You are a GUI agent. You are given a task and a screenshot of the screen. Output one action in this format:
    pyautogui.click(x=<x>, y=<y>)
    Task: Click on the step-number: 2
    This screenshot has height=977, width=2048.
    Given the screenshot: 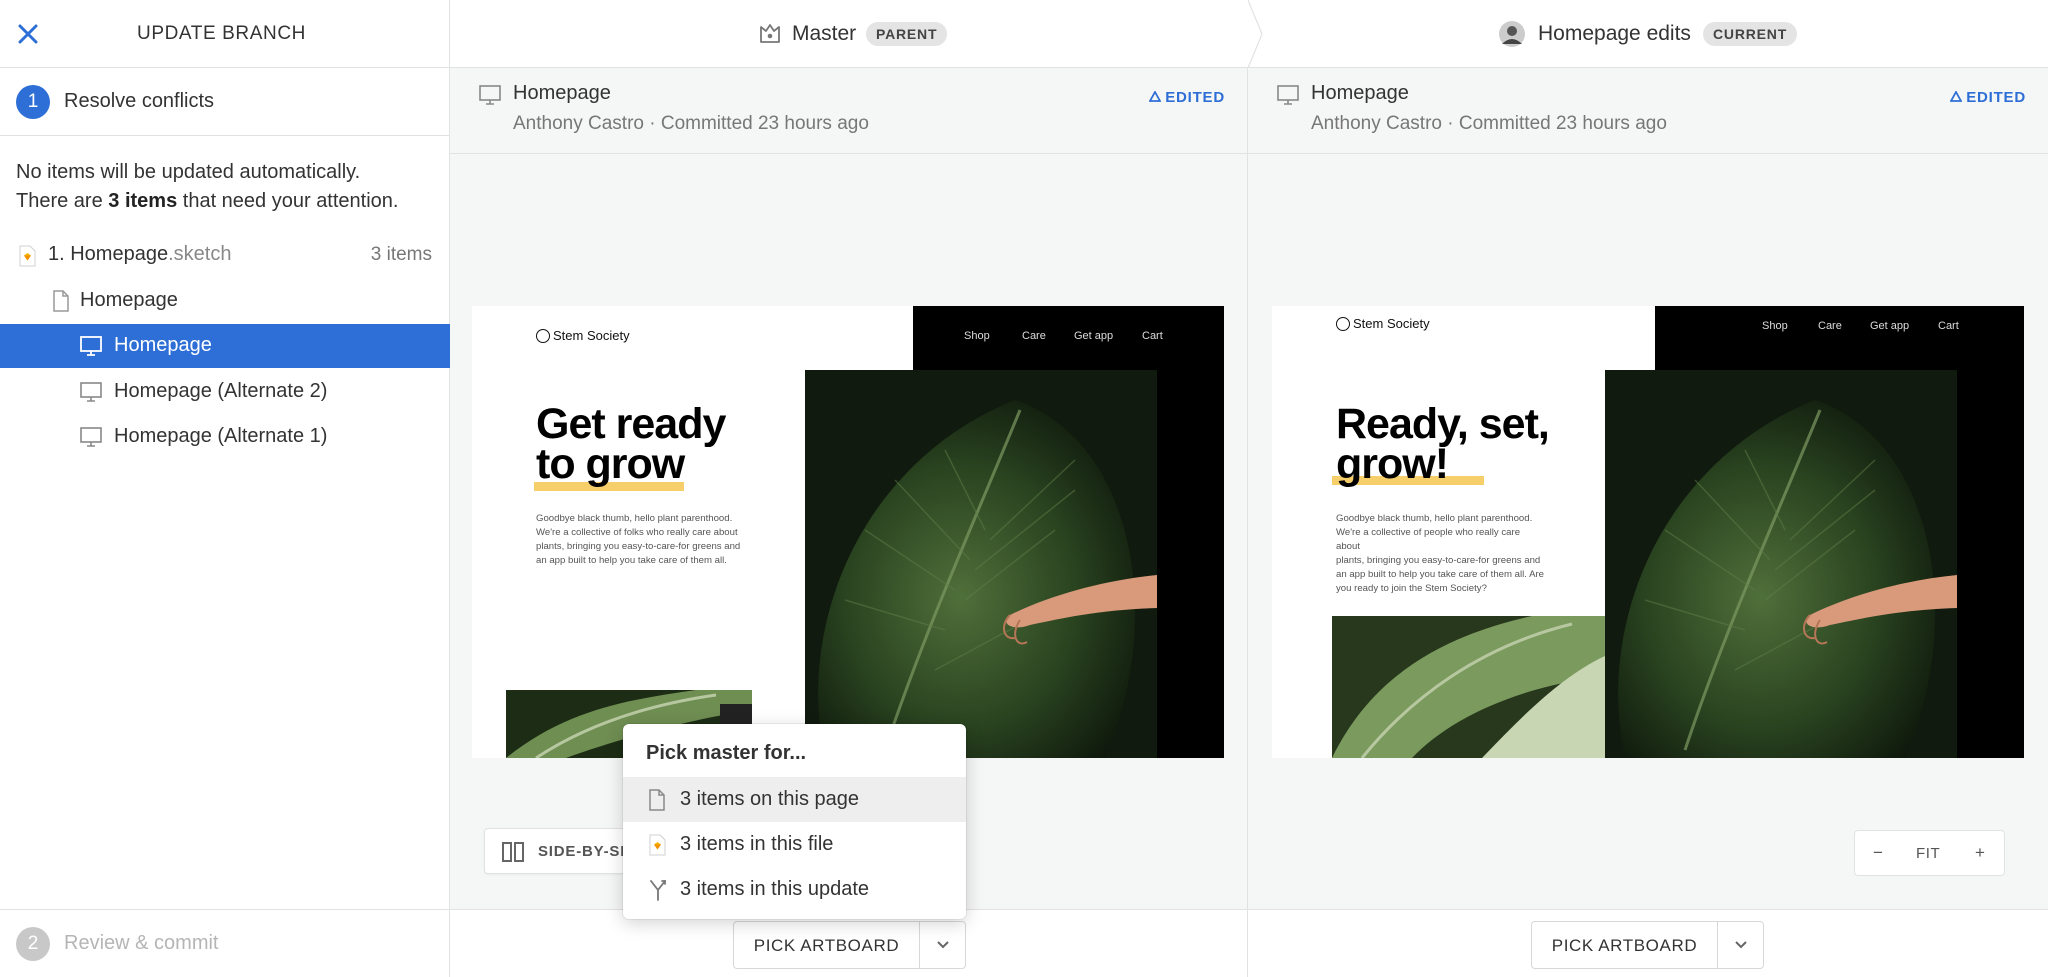 What is the action you would take?
    pyautogui.click(x=33, y=944)
    